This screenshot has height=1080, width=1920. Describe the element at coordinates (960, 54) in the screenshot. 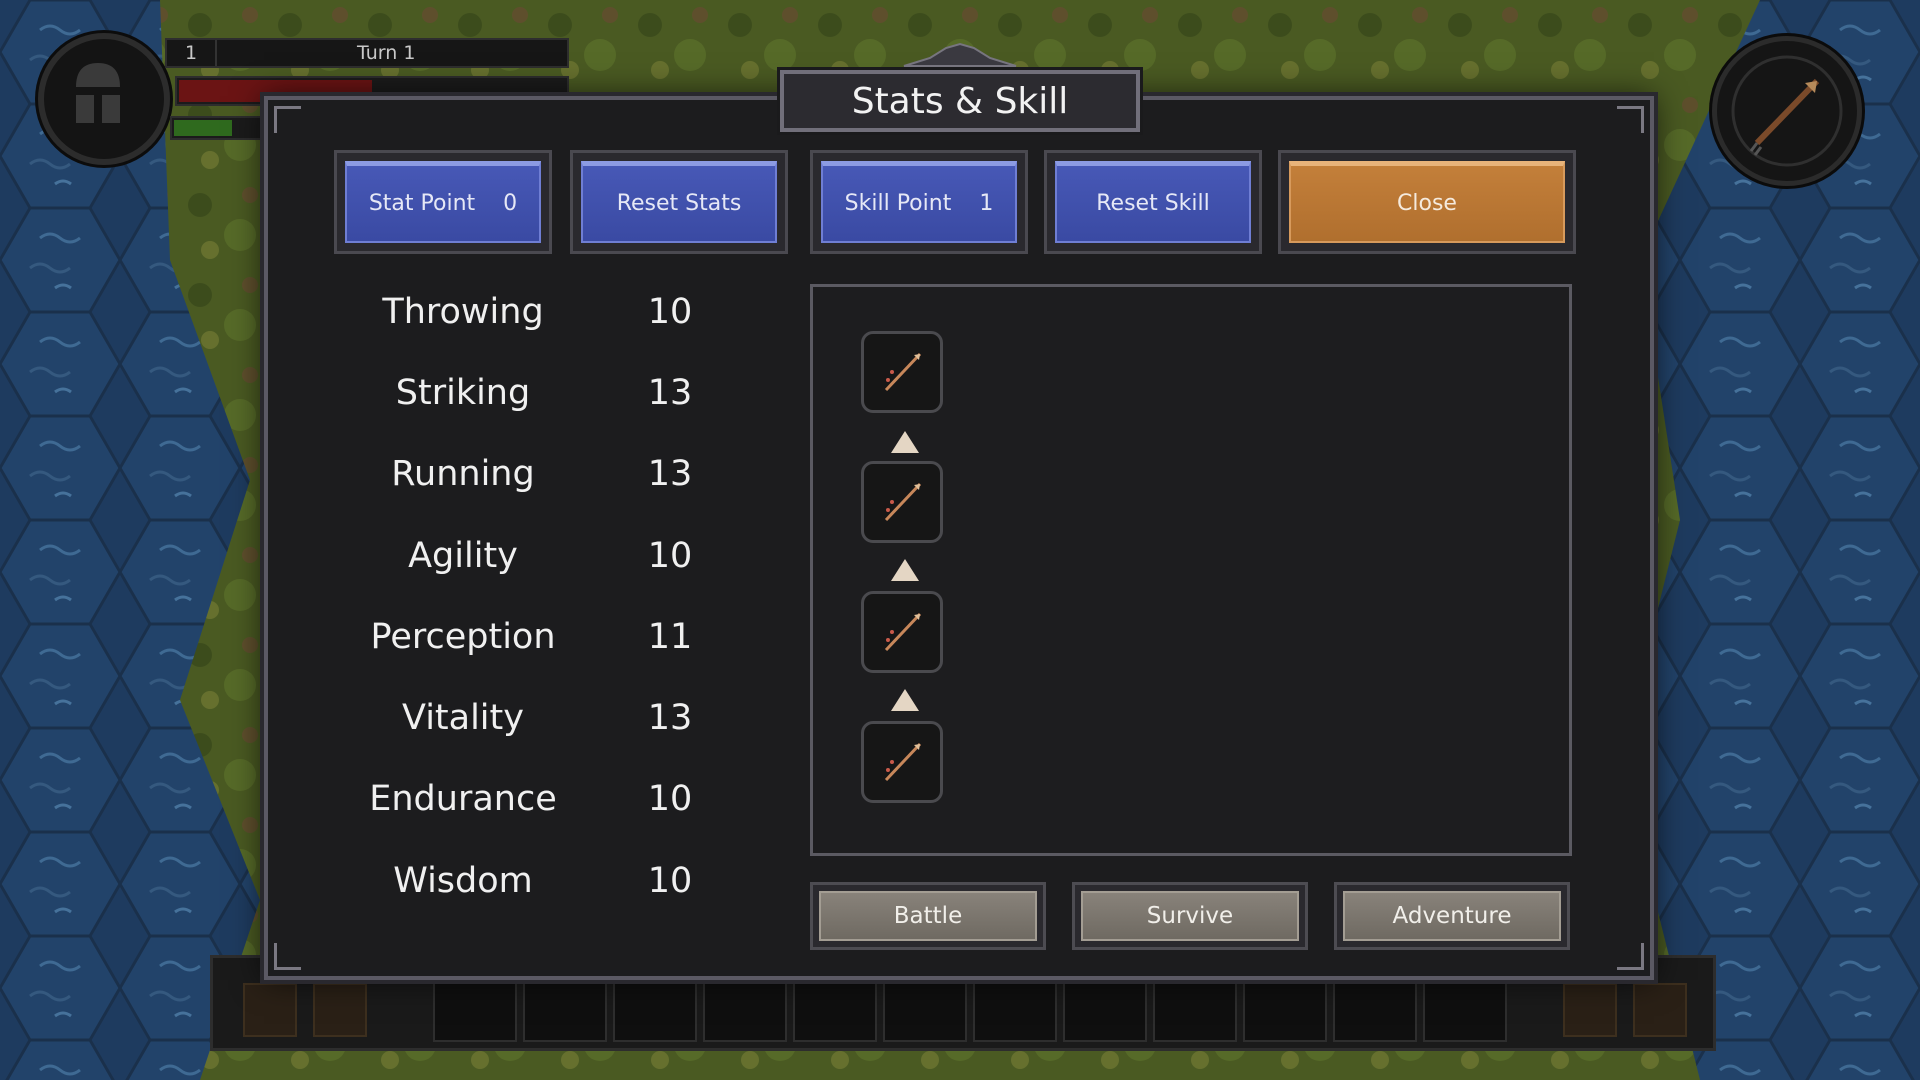

I see `title-crest-ornament` at that location.